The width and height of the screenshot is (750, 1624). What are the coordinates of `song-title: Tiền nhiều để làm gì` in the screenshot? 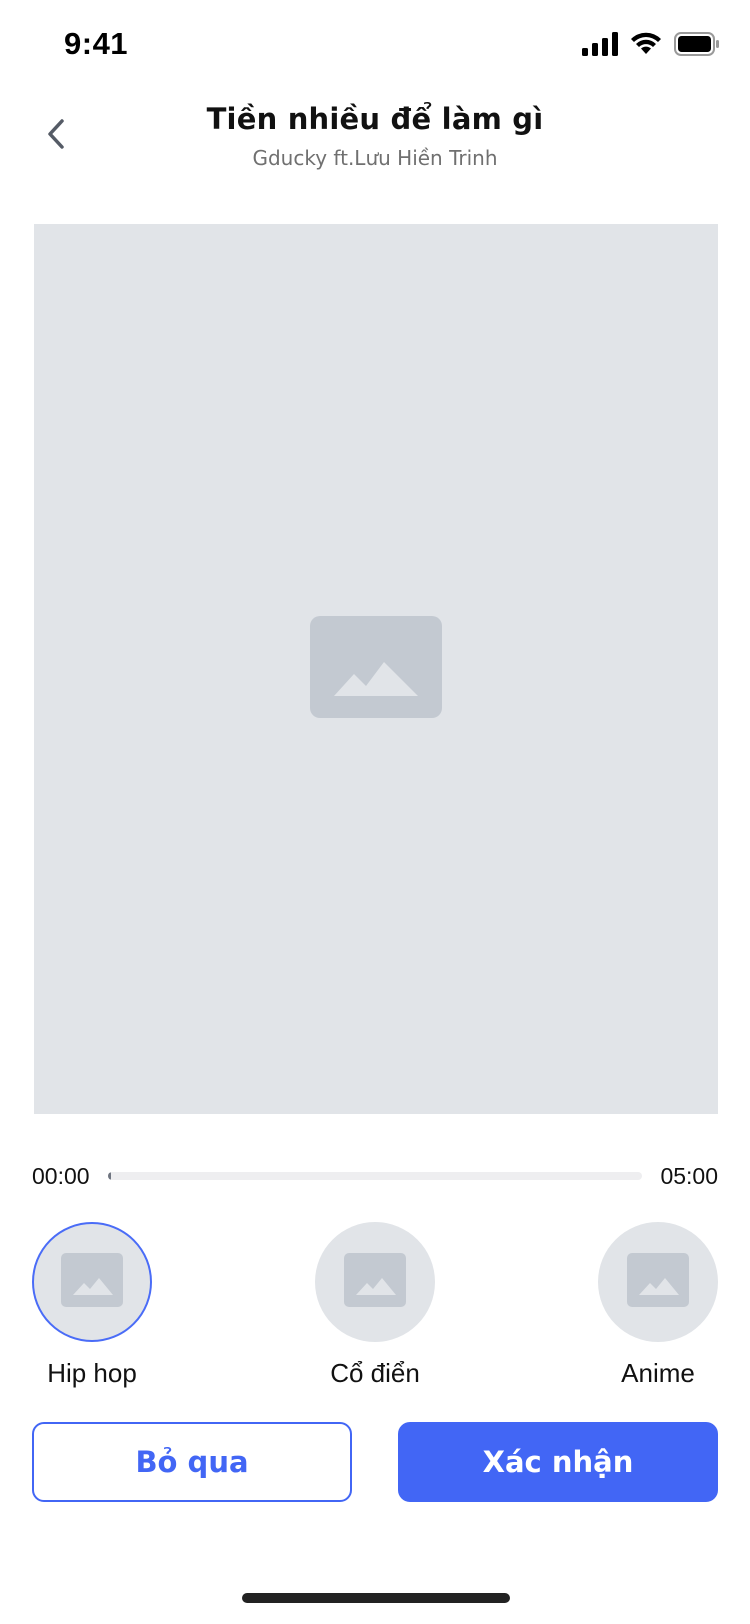 It's located at (375, 119).